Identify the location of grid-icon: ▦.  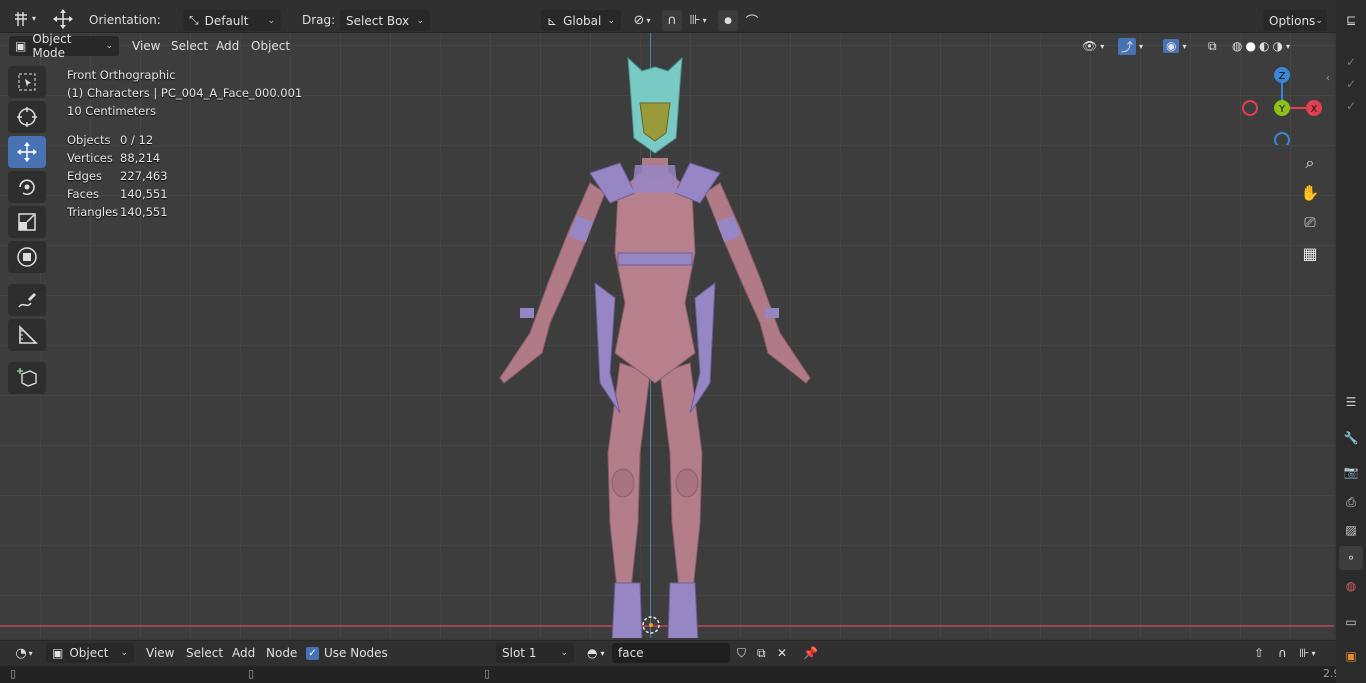
(1310, 253).